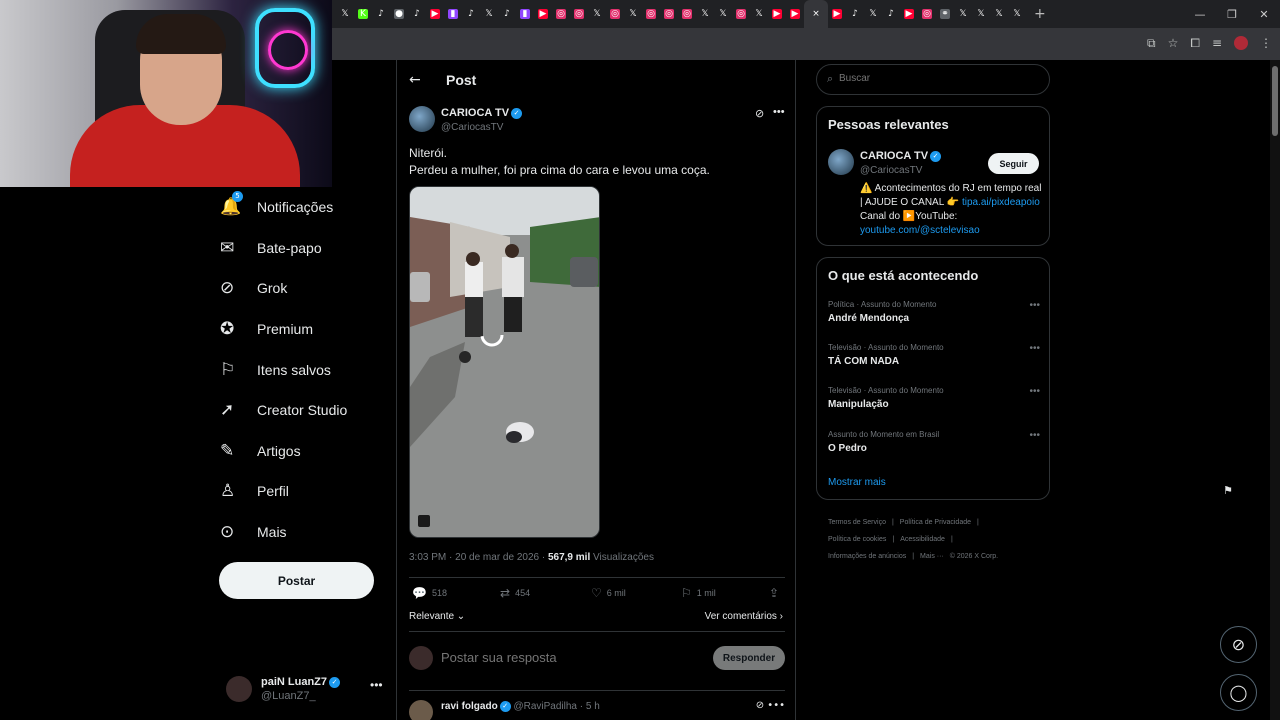  What do you see at coordinates (749, 658) in the screenshot?
I see `reply-button: Responder` at bounding box center [749, 658].